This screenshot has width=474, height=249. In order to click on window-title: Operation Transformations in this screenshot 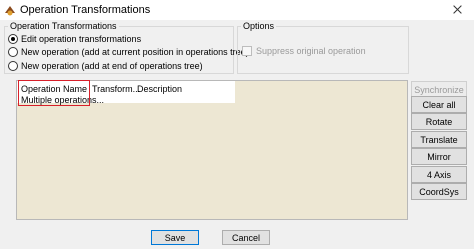, I will do `click(85, 10)`.